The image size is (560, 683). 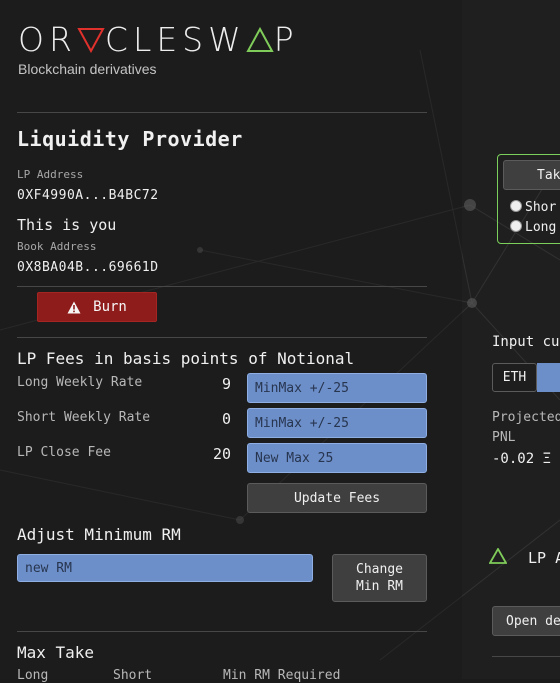 What do you see at coordinates (531, 175) in the screenshot?
I see `take-button: Tak` at bounding box center [531, 175].